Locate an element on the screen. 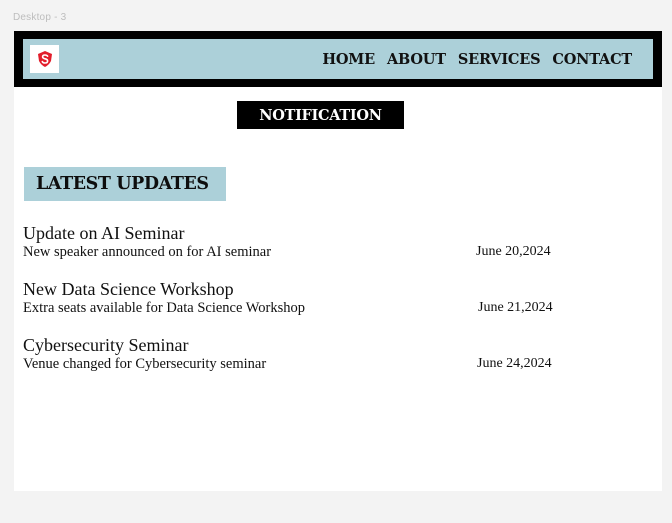 The height and width of the screenshot is (523, 672). latest-updates-heading: LATEST UPDATES is located at coordinates (125, 184).